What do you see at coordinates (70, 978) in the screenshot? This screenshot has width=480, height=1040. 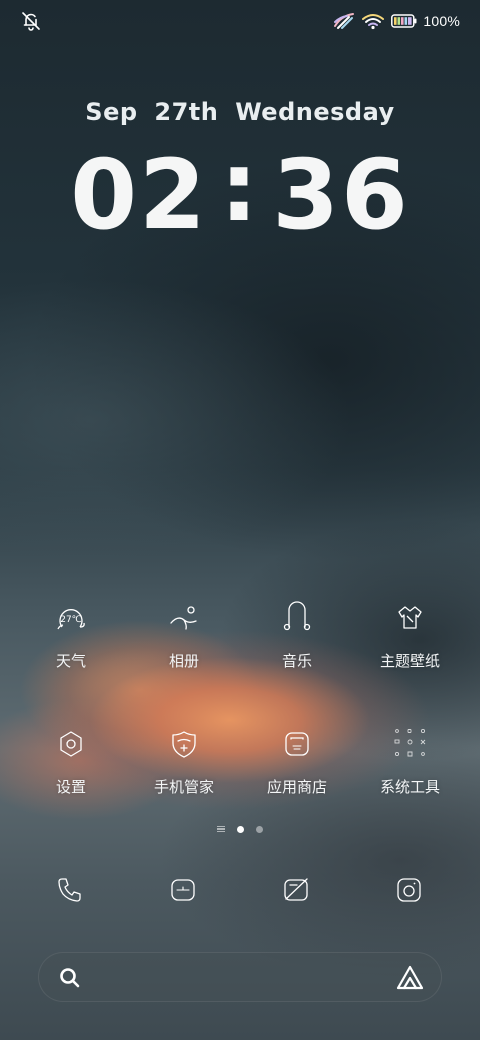 I see `search-icon` at bounding box center [70, 978].